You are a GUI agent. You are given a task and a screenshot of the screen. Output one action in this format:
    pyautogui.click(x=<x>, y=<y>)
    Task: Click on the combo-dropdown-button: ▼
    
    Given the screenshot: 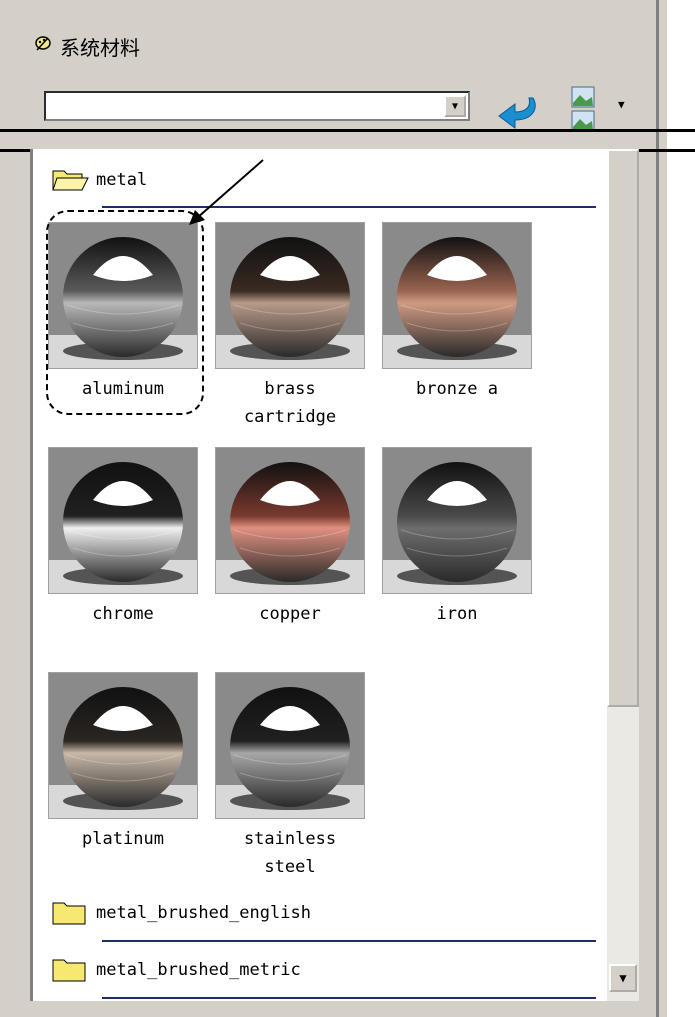 What is the action you would take?
    pyautogui.click(x=455, y=106)
    